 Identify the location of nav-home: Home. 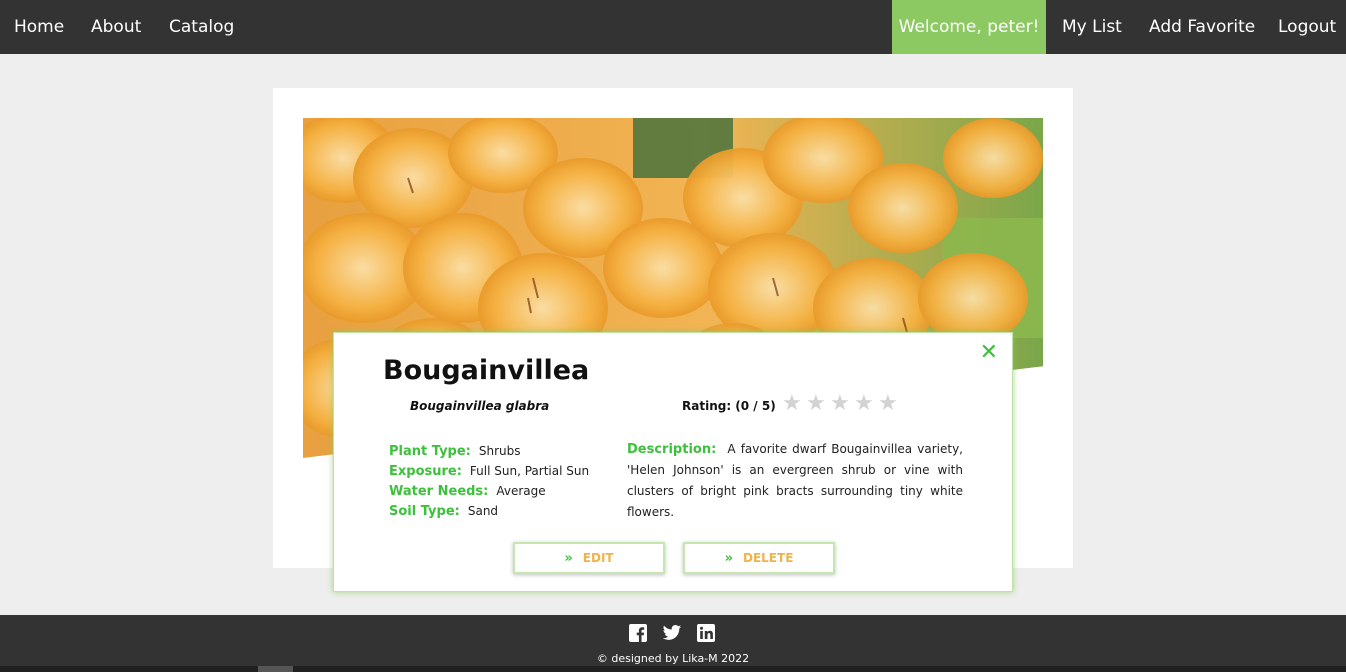
(39, 27).